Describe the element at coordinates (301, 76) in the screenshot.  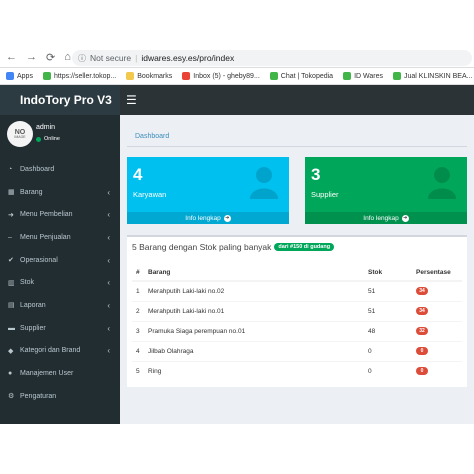
I see `bookmark-chat: Chat | Tokopedia` at that location.